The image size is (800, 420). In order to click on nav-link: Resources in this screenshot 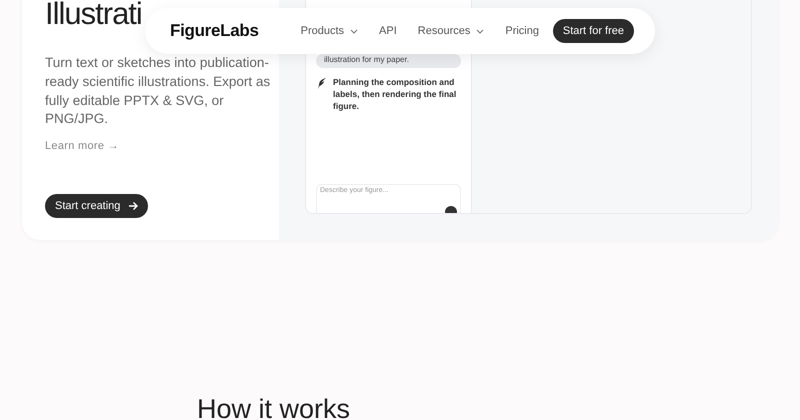, I will do `click(451, 31)`.